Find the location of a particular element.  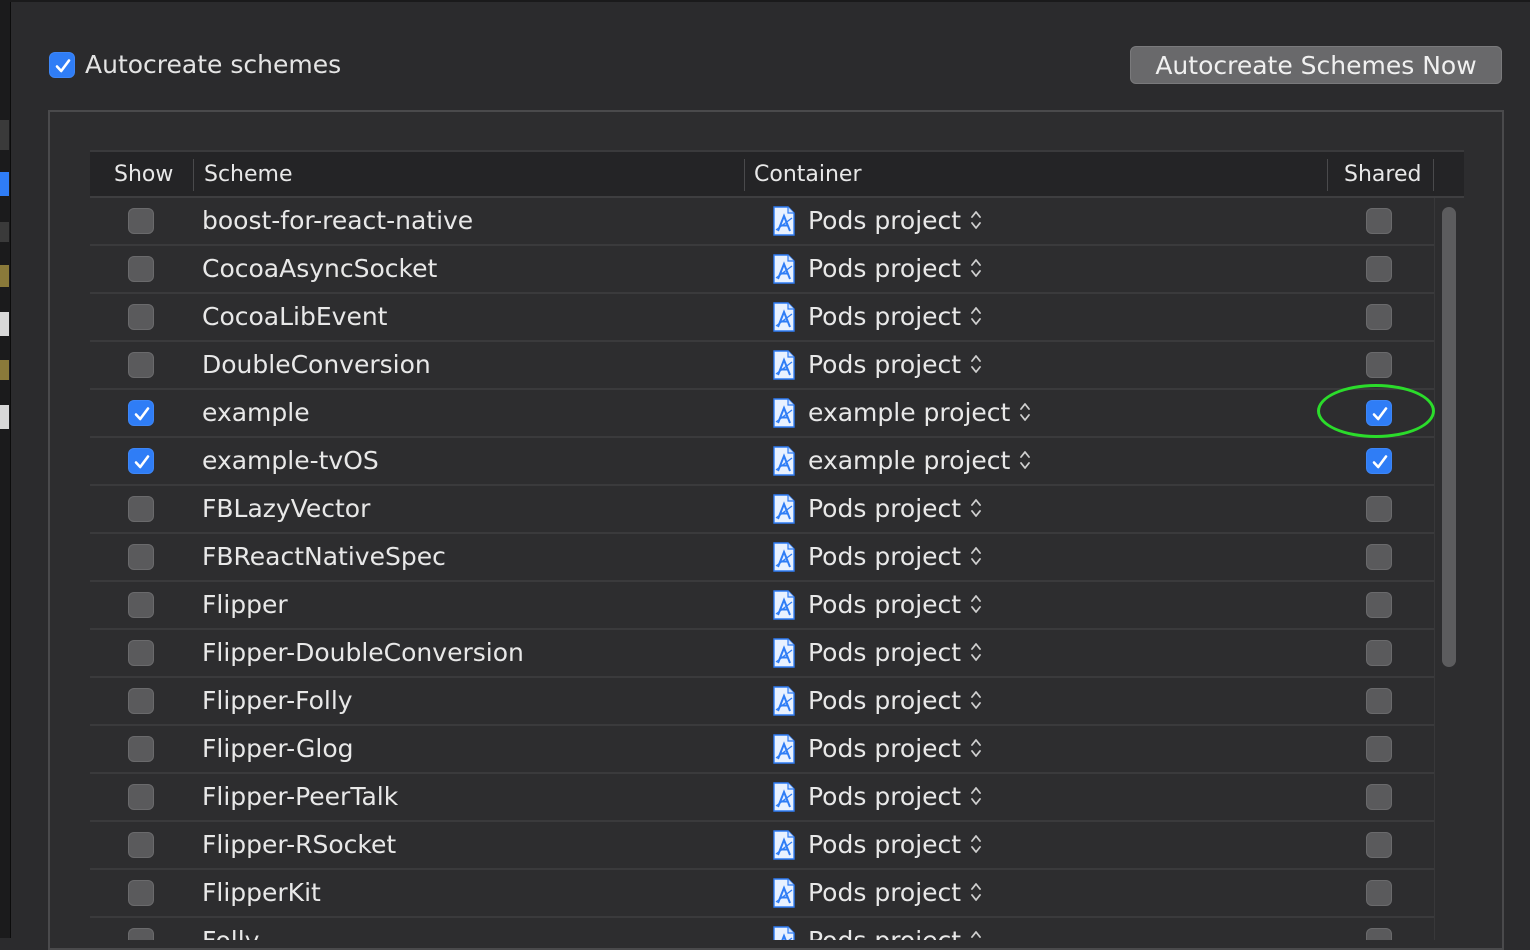

container-name: example project is located at coordinates (909, 412).